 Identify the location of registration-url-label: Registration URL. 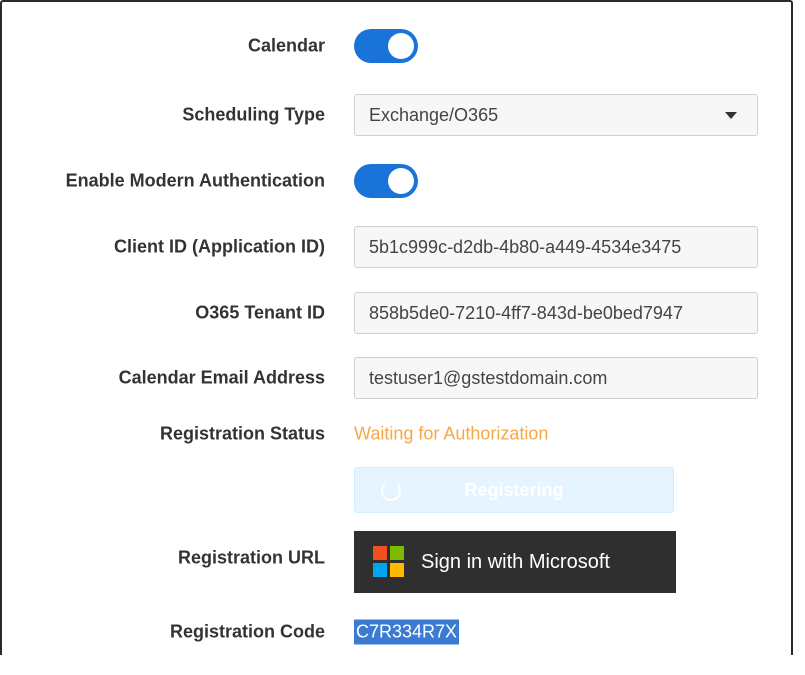
(251, 557).